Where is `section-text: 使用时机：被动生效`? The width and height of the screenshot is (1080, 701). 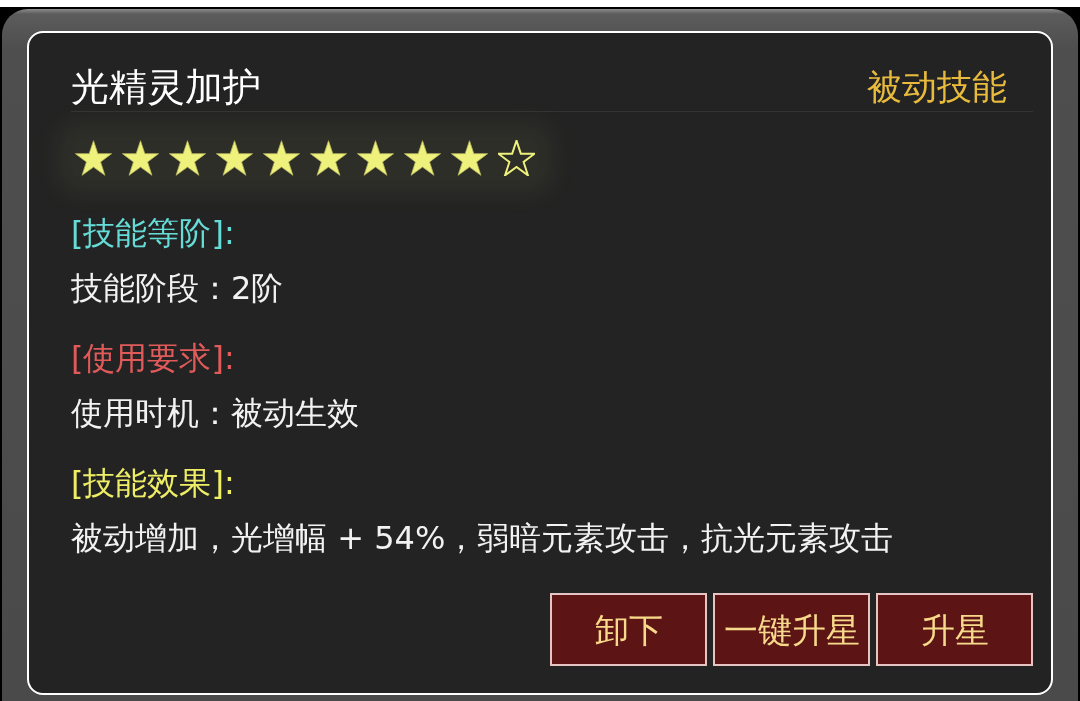
section-text: 使用时机：被动生效 is located at coordinates (215, 413).